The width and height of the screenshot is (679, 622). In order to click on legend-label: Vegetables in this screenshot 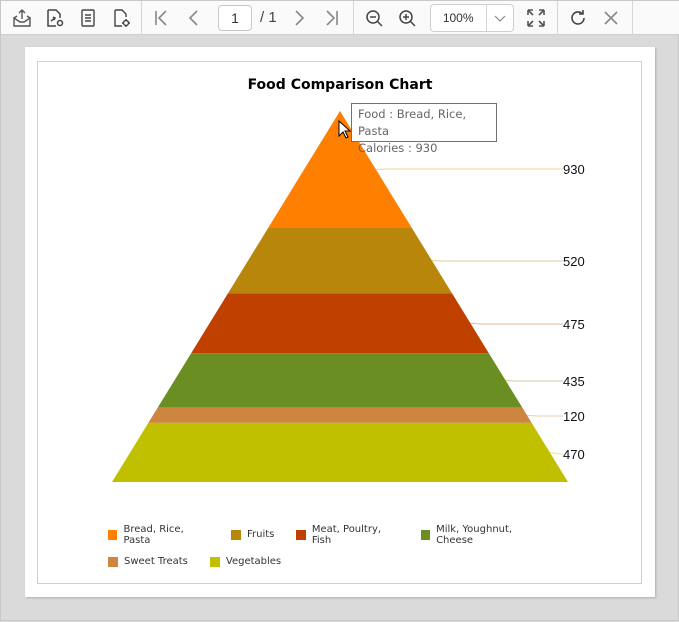, I will do `click(253, 561)`.